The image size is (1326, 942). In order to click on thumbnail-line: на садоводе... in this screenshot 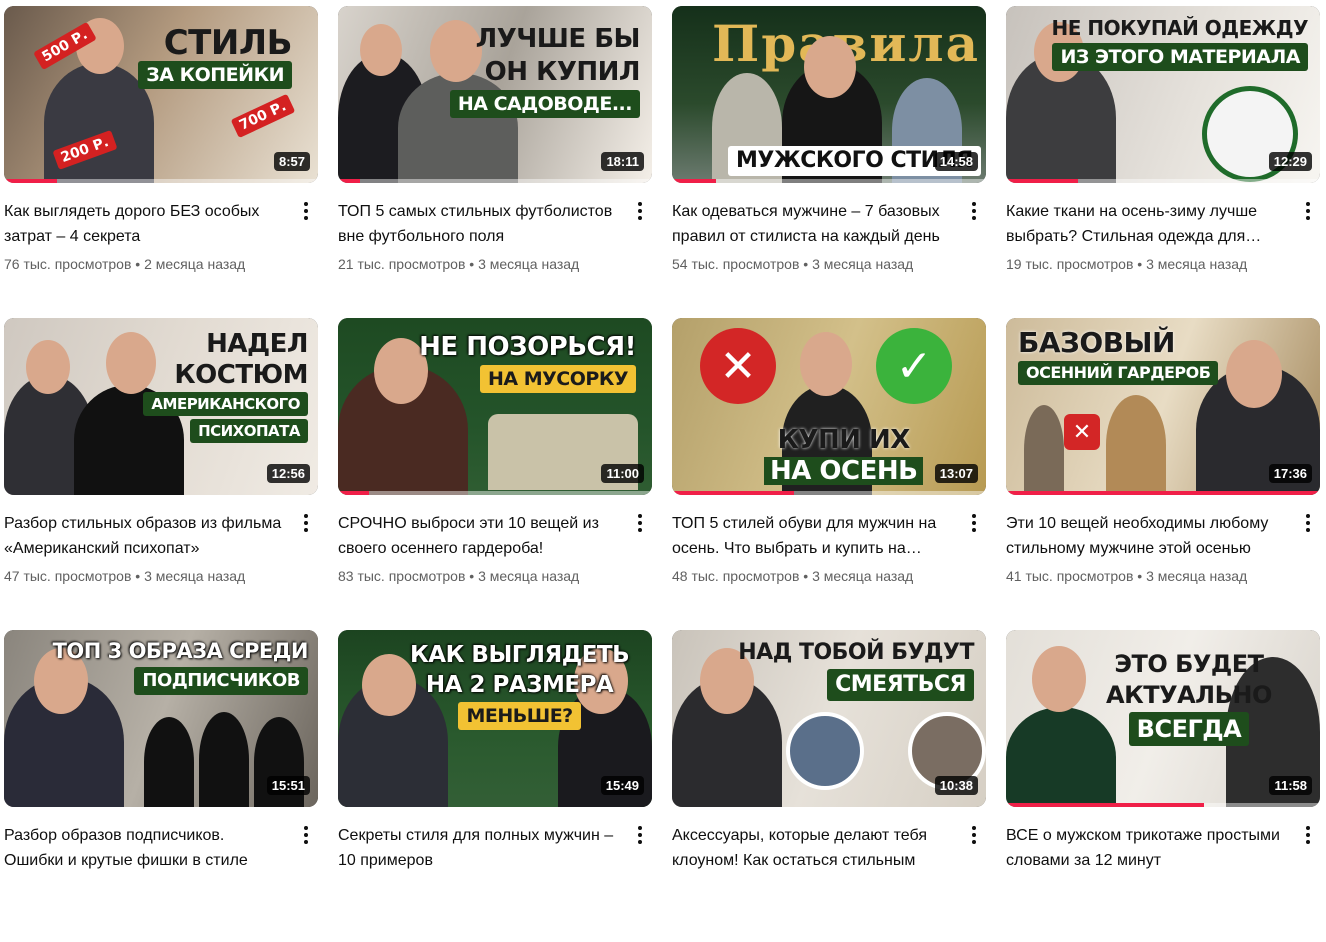, I will do `click(544, 104)`.